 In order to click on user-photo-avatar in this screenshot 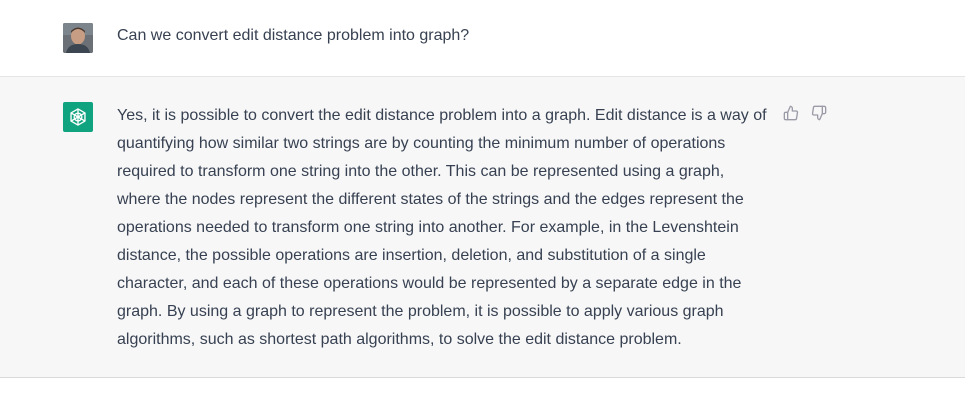, I will do `click(78, 38)`.